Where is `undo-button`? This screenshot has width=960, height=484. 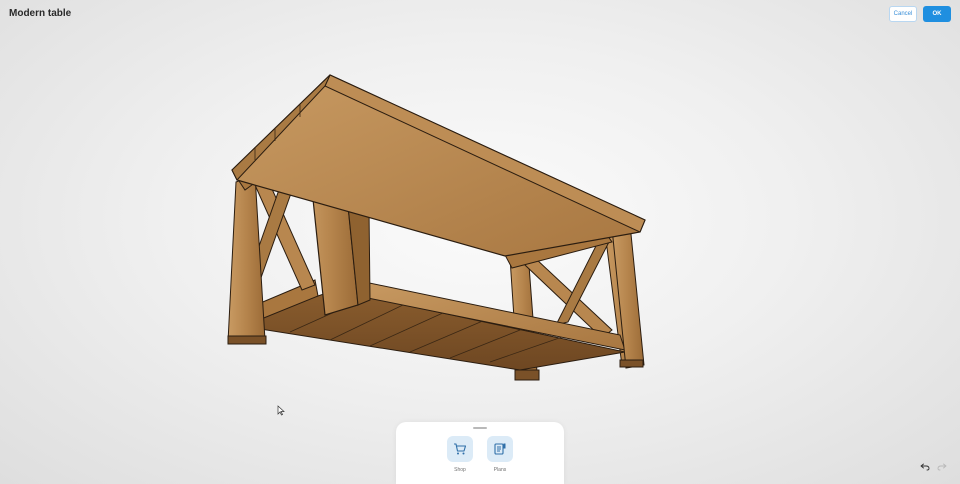 undo-button is located at coordinates (924, 466).